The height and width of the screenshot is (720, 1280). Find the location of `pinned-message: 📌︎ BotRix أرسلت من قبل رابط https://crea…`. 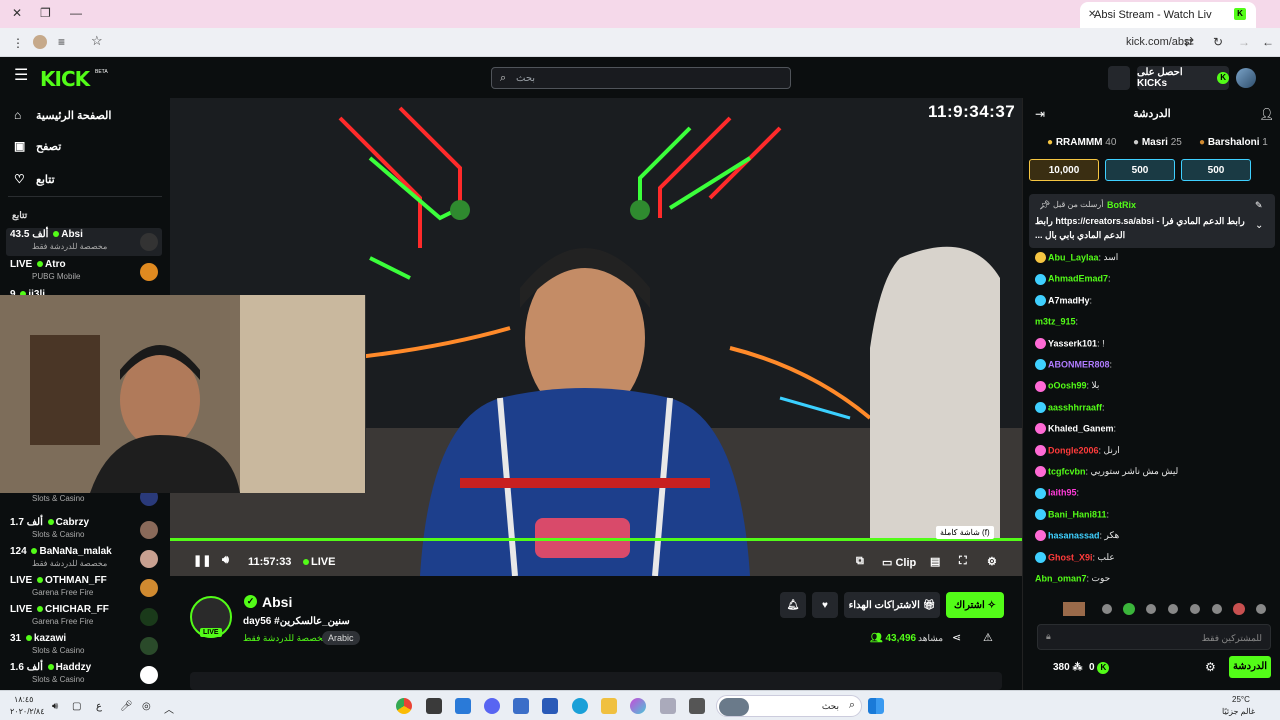

pinned-message: 📌︎ BotRix أرسلت من قبل رابط https://crea… is located at coordinates (1152, 221).